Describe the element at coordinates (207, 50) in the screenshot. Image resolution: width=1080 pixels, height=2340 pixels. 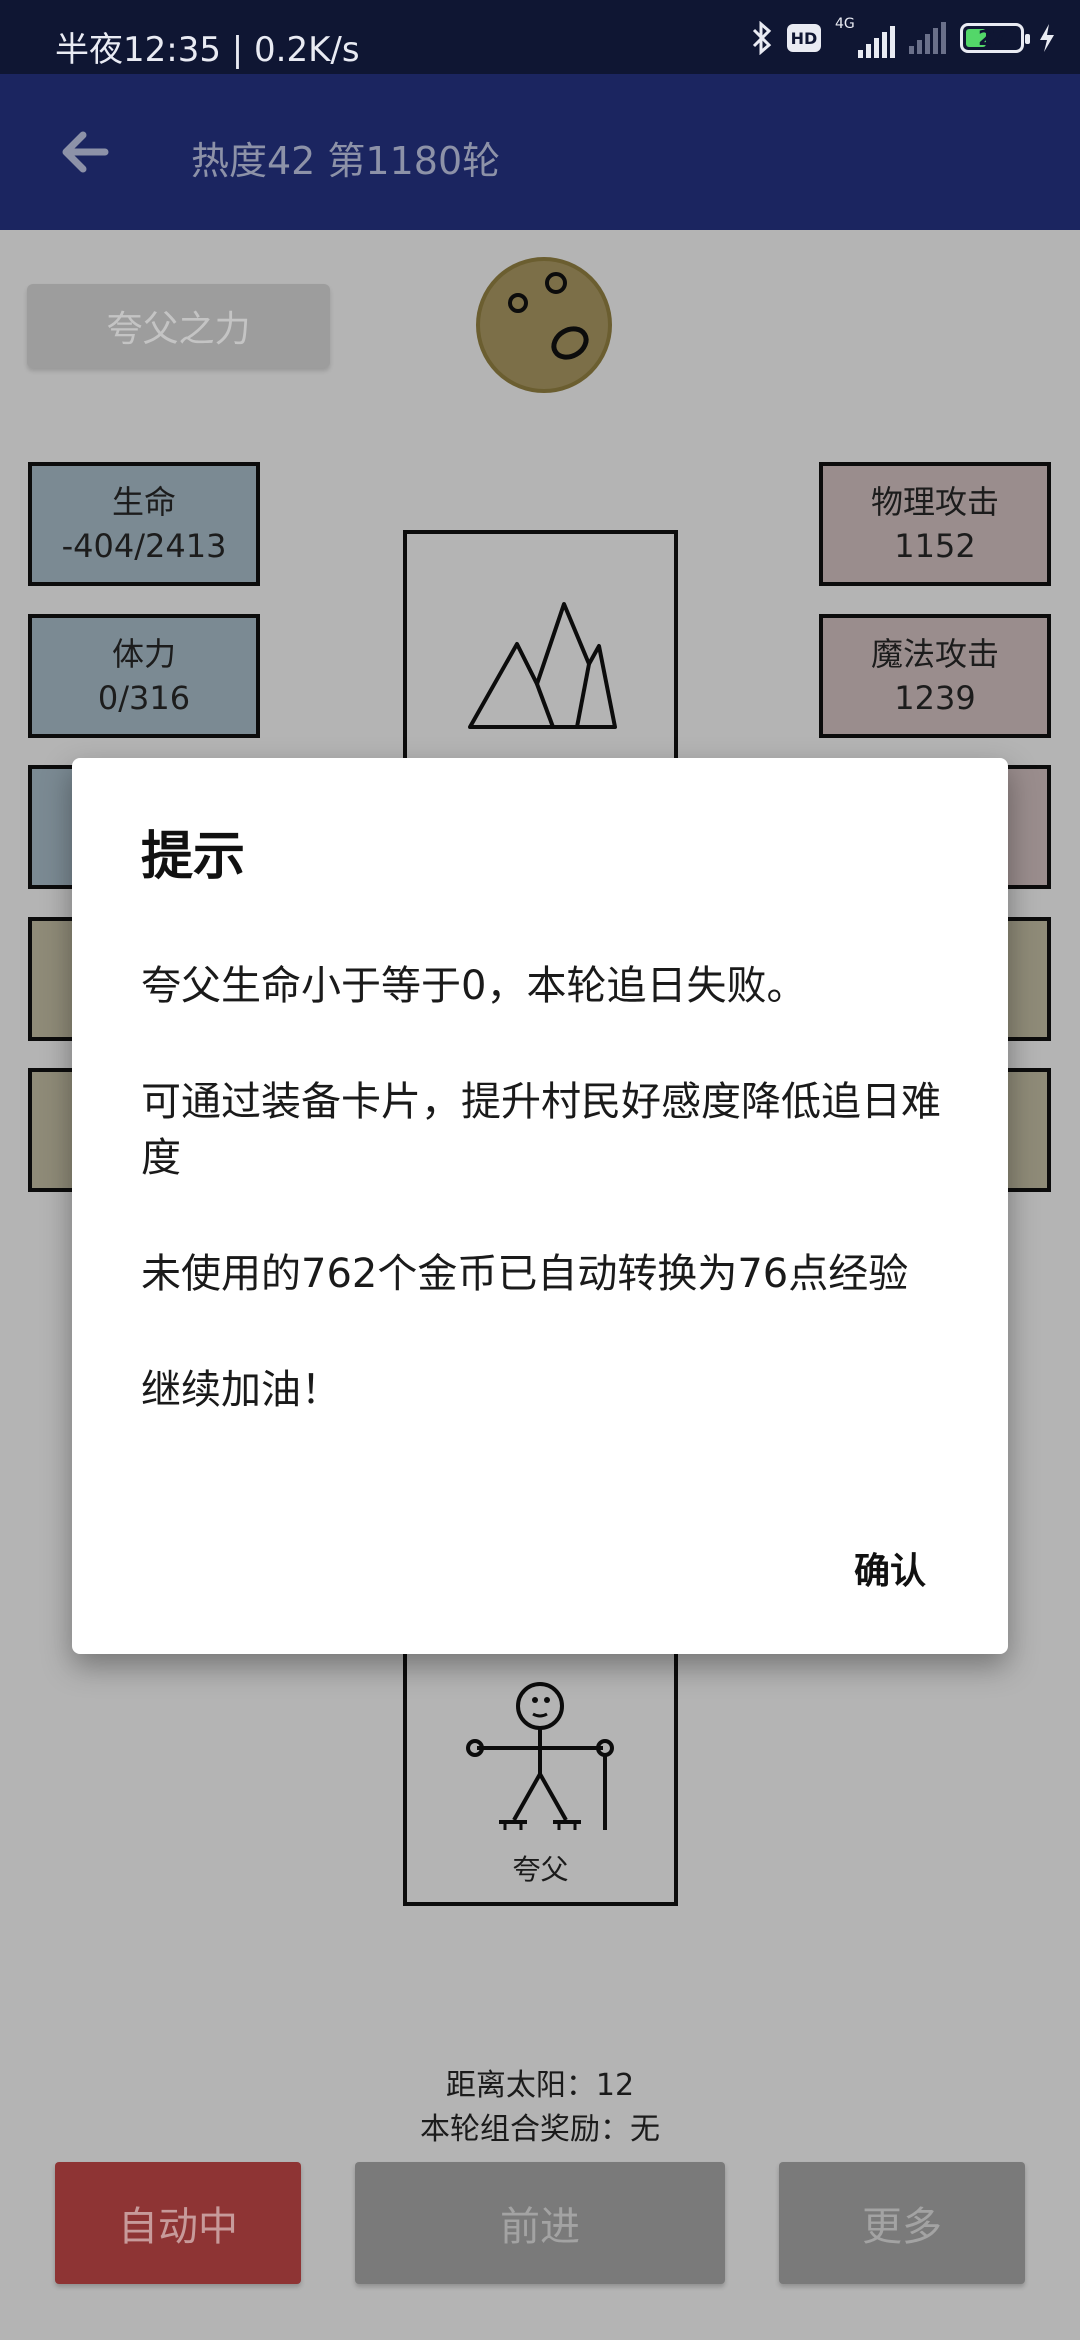
I see `status-time-speed: 半夜12:35 | 0.2K/s` at that location.